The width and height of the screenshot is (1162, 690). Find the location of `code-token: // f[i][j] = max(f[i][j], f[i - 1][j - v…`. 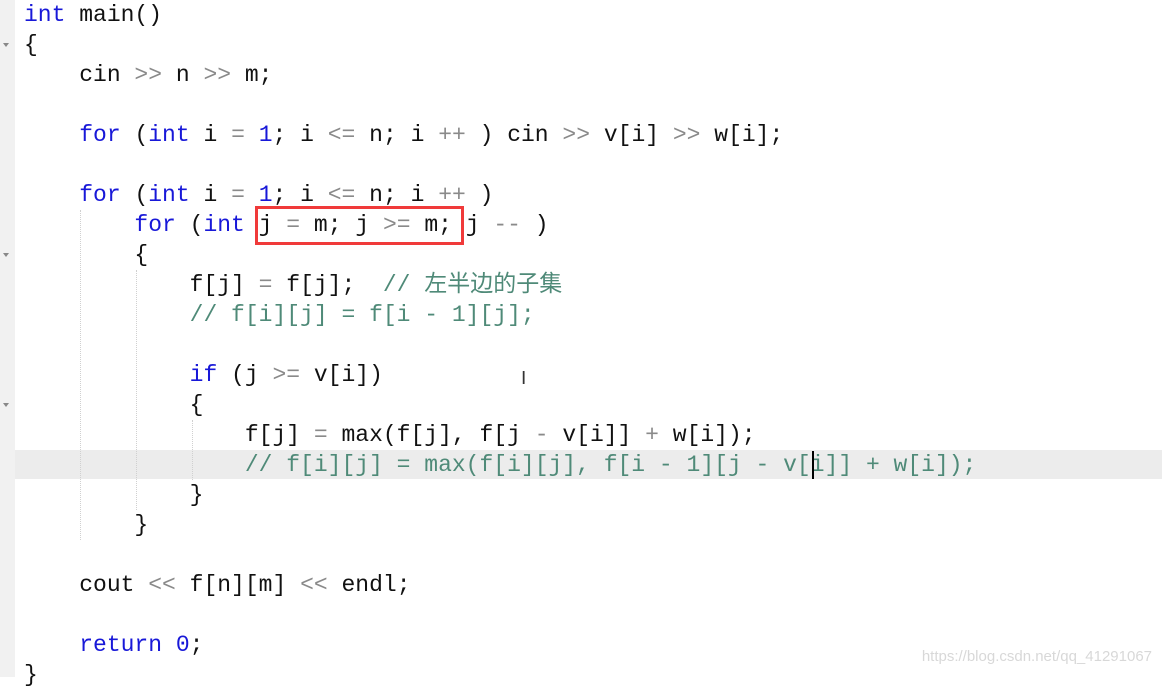

code-token: // f[i][j] = max(f[i][j], f[i - 1][j - v… is located at coordinates (610, 465).